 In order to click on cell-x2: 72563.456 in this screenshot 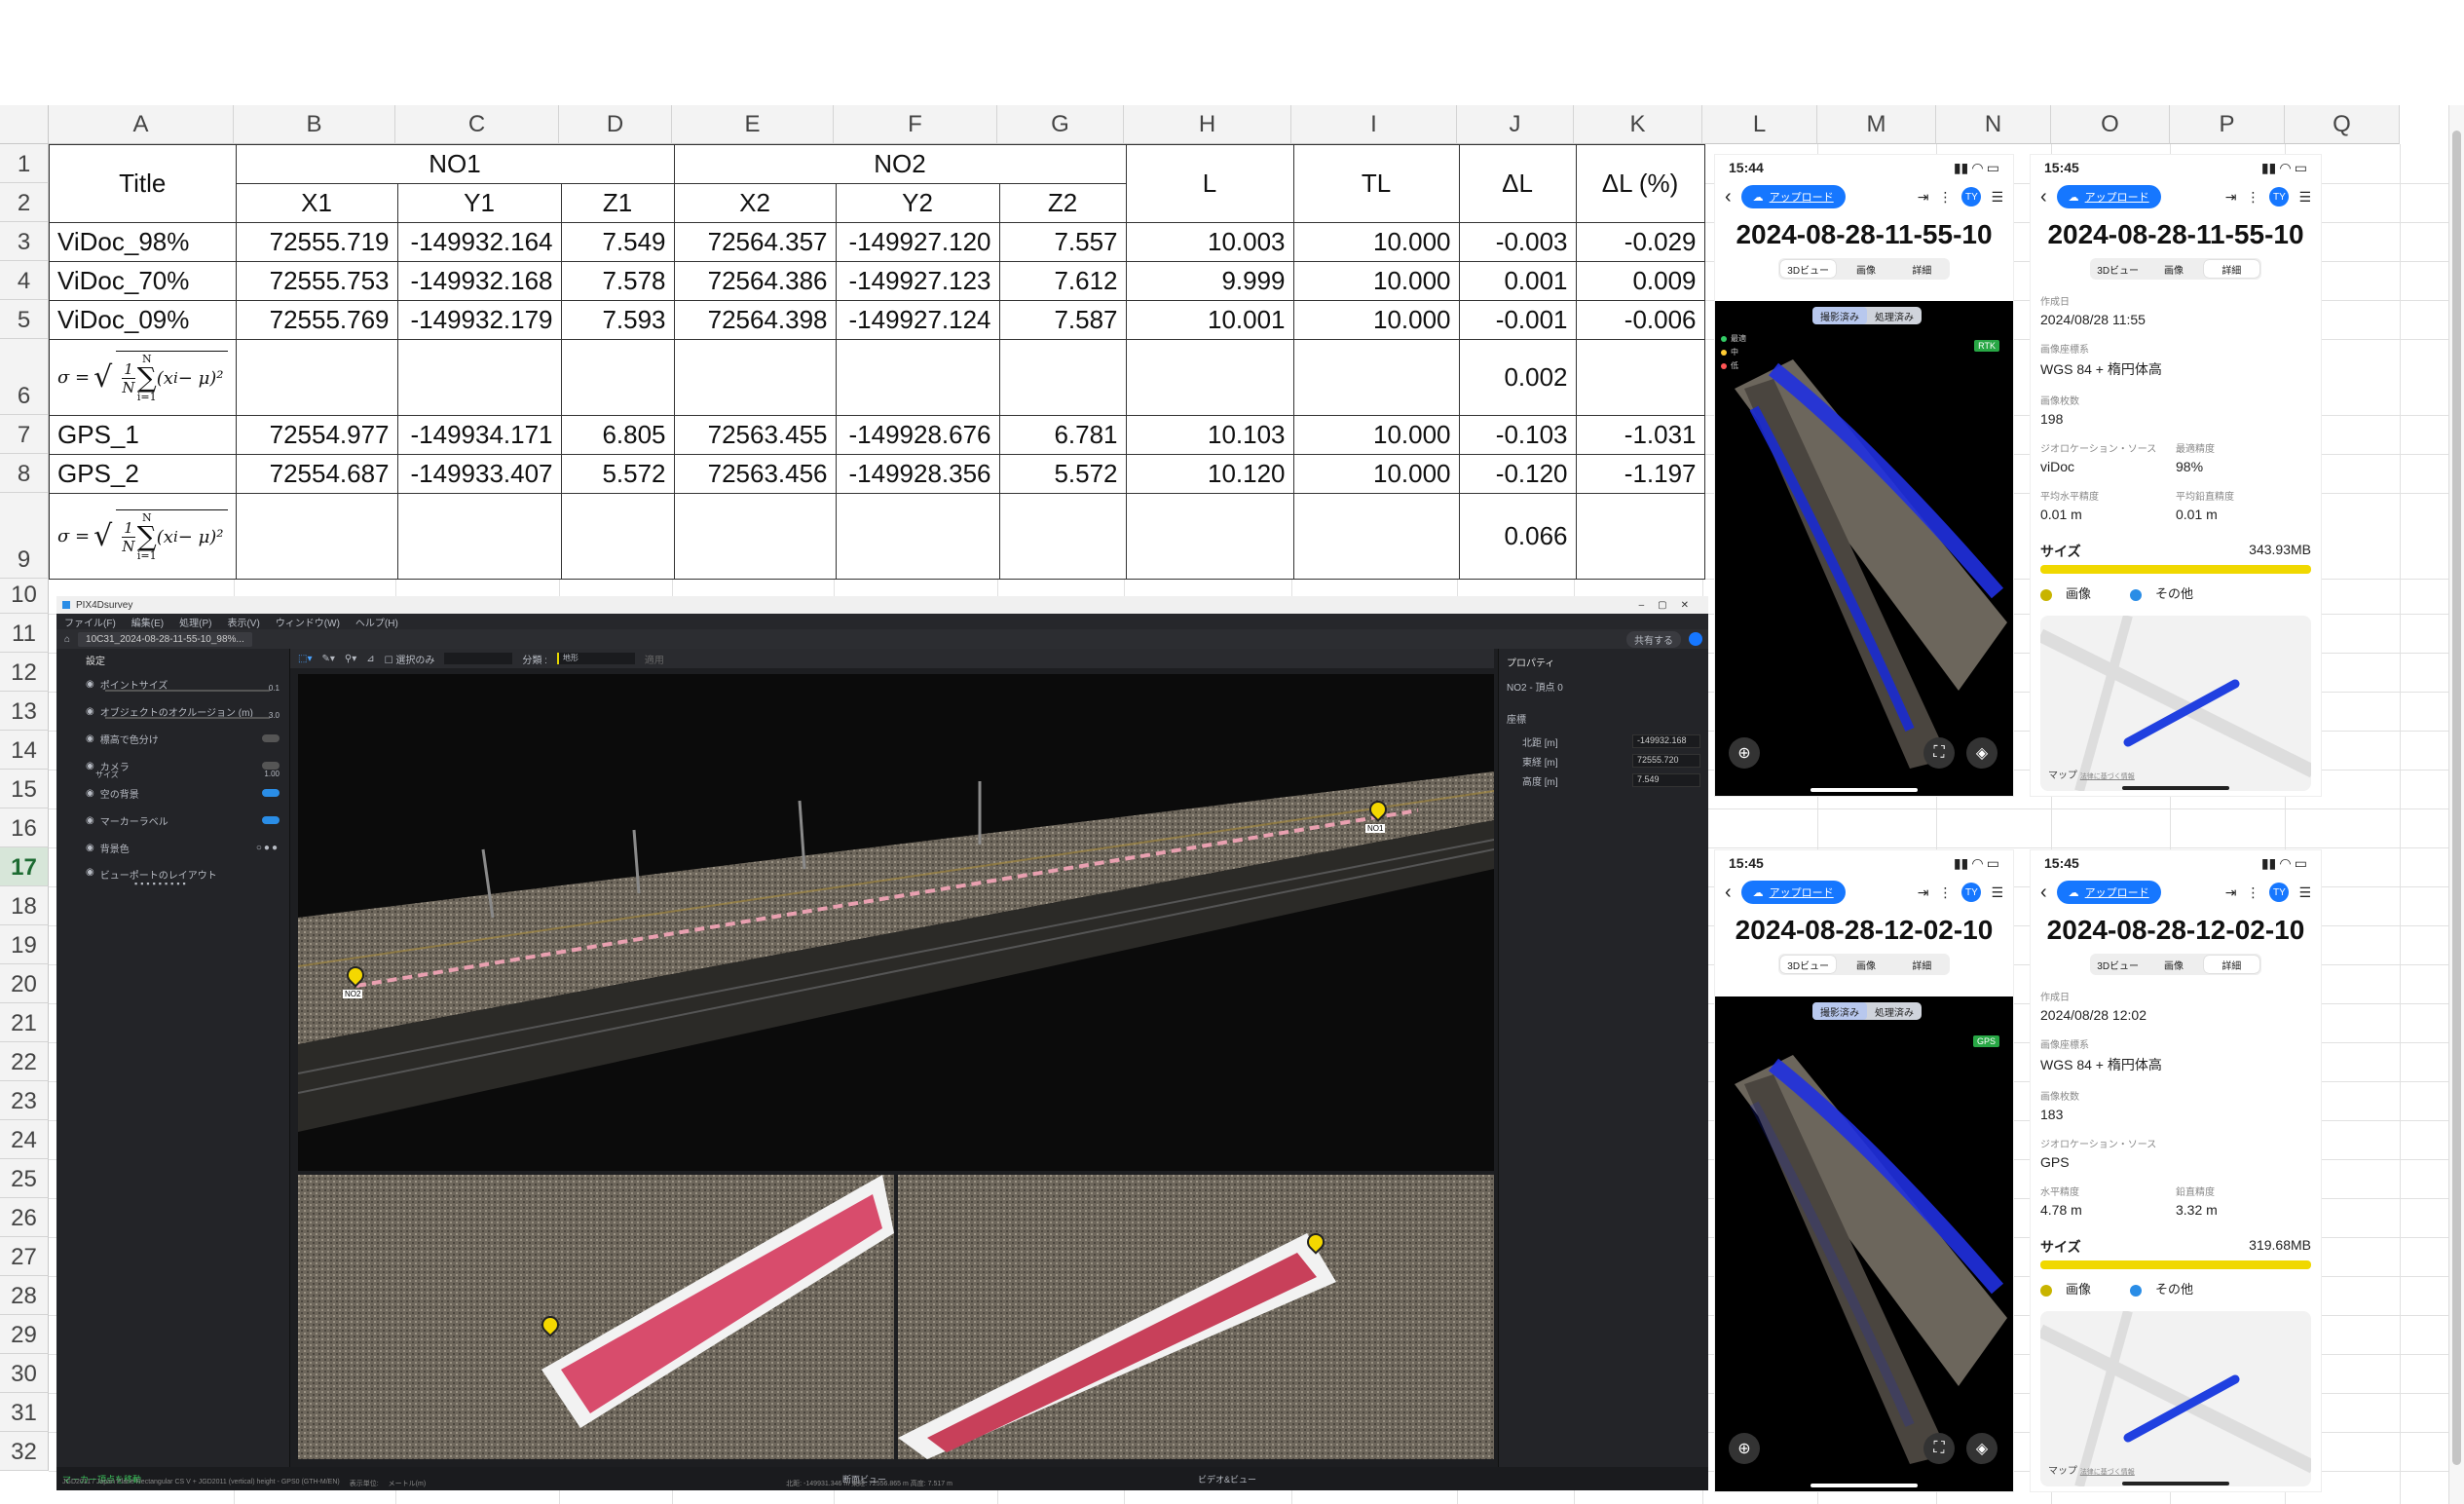, I will do `click(755, 474)`.